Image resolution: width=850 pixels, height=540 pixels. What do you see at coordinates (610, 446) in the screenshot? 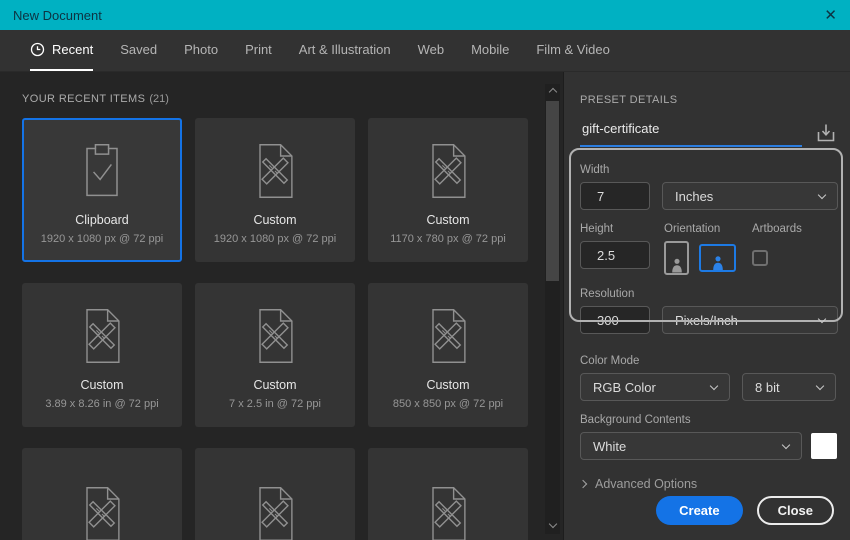
I see `background-contents-value: White` at bounding box center [610, 446].